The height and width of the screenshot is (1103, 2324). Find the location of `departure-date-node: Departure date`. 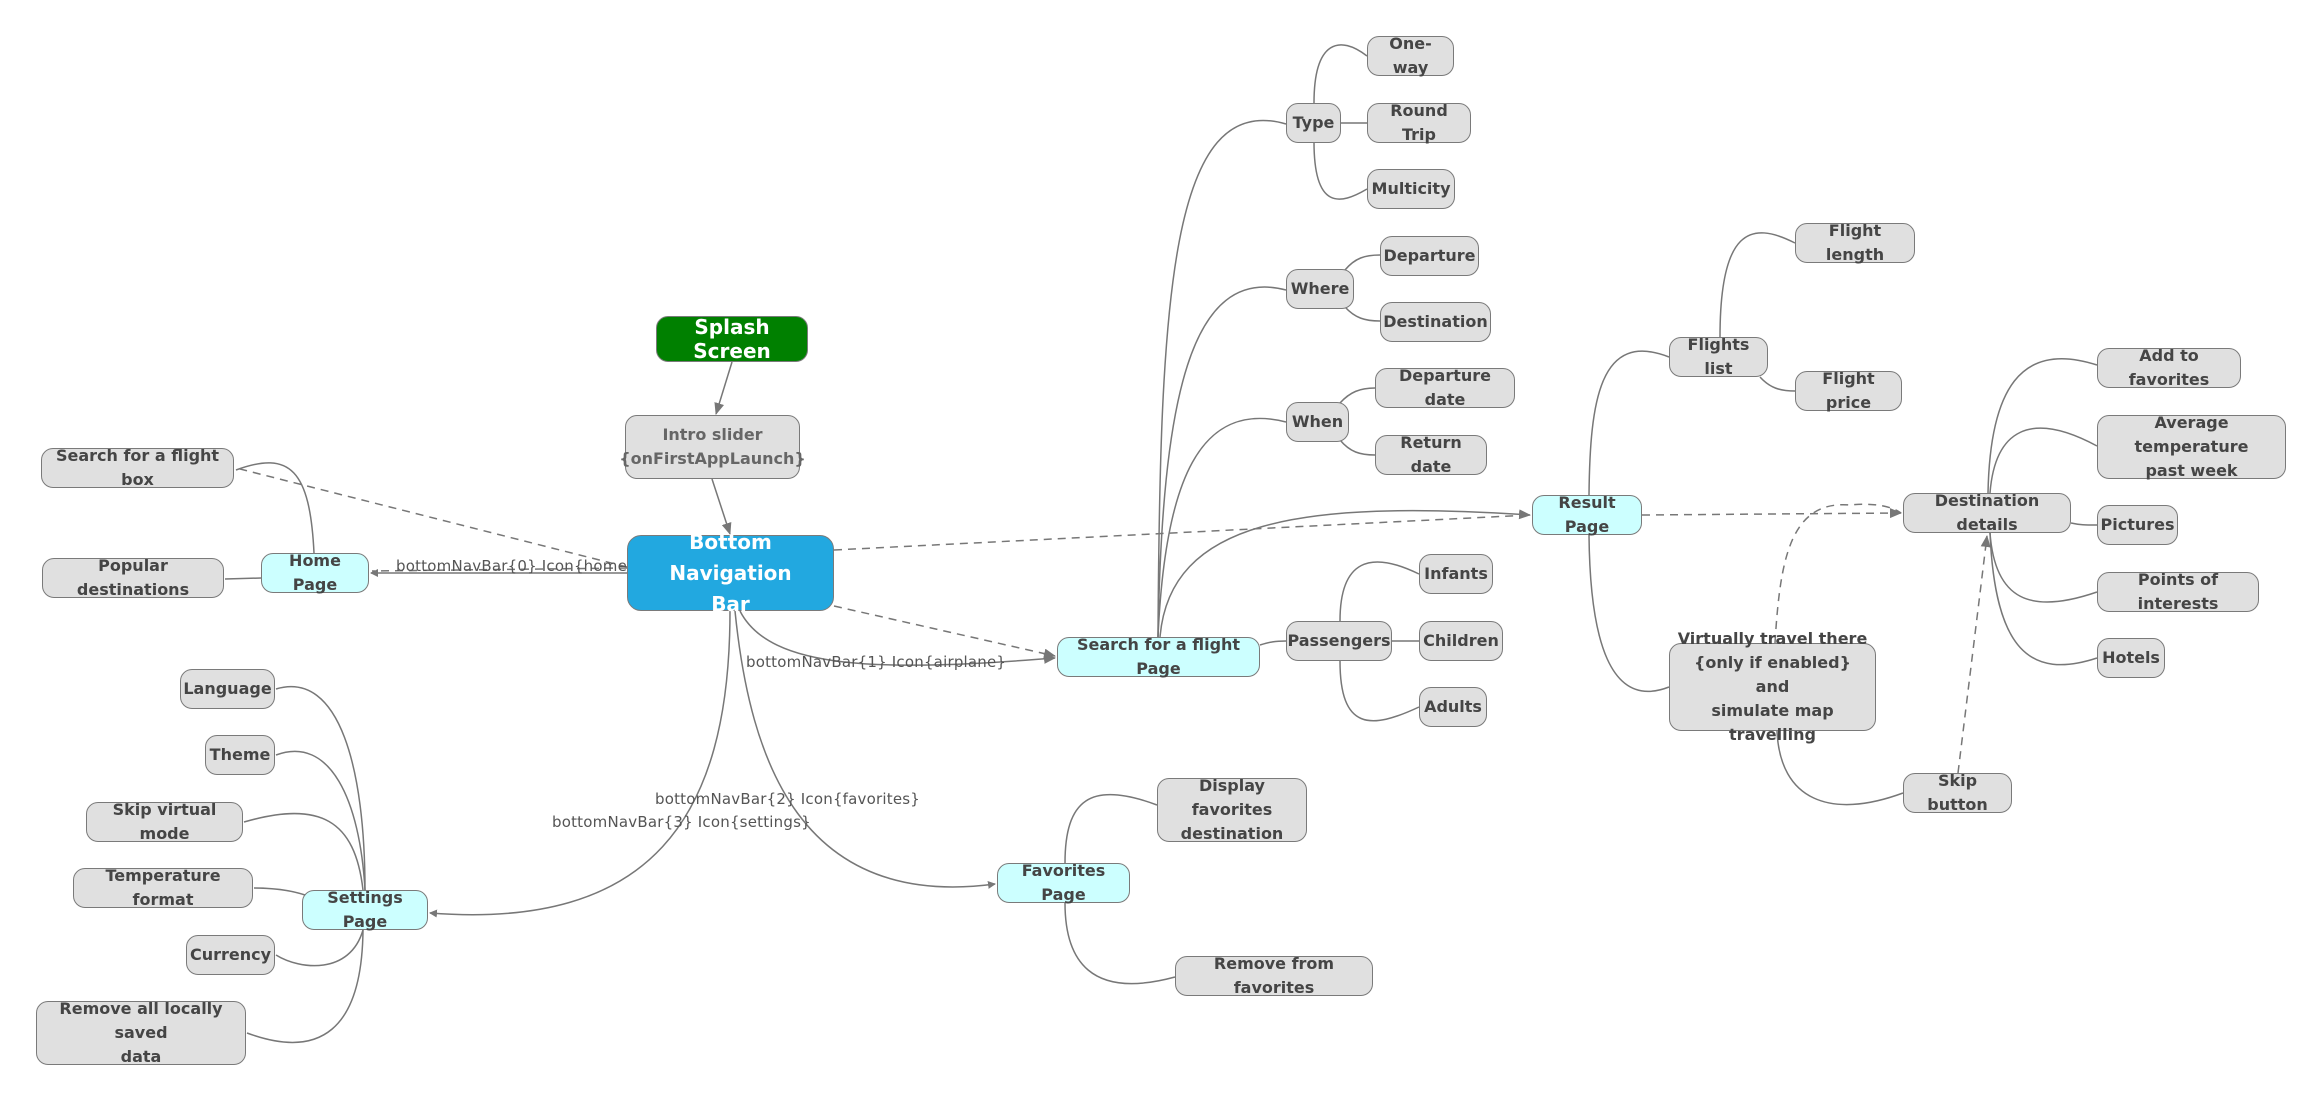

departure-date-node: Departure date is located at coordinates (1445, 387).